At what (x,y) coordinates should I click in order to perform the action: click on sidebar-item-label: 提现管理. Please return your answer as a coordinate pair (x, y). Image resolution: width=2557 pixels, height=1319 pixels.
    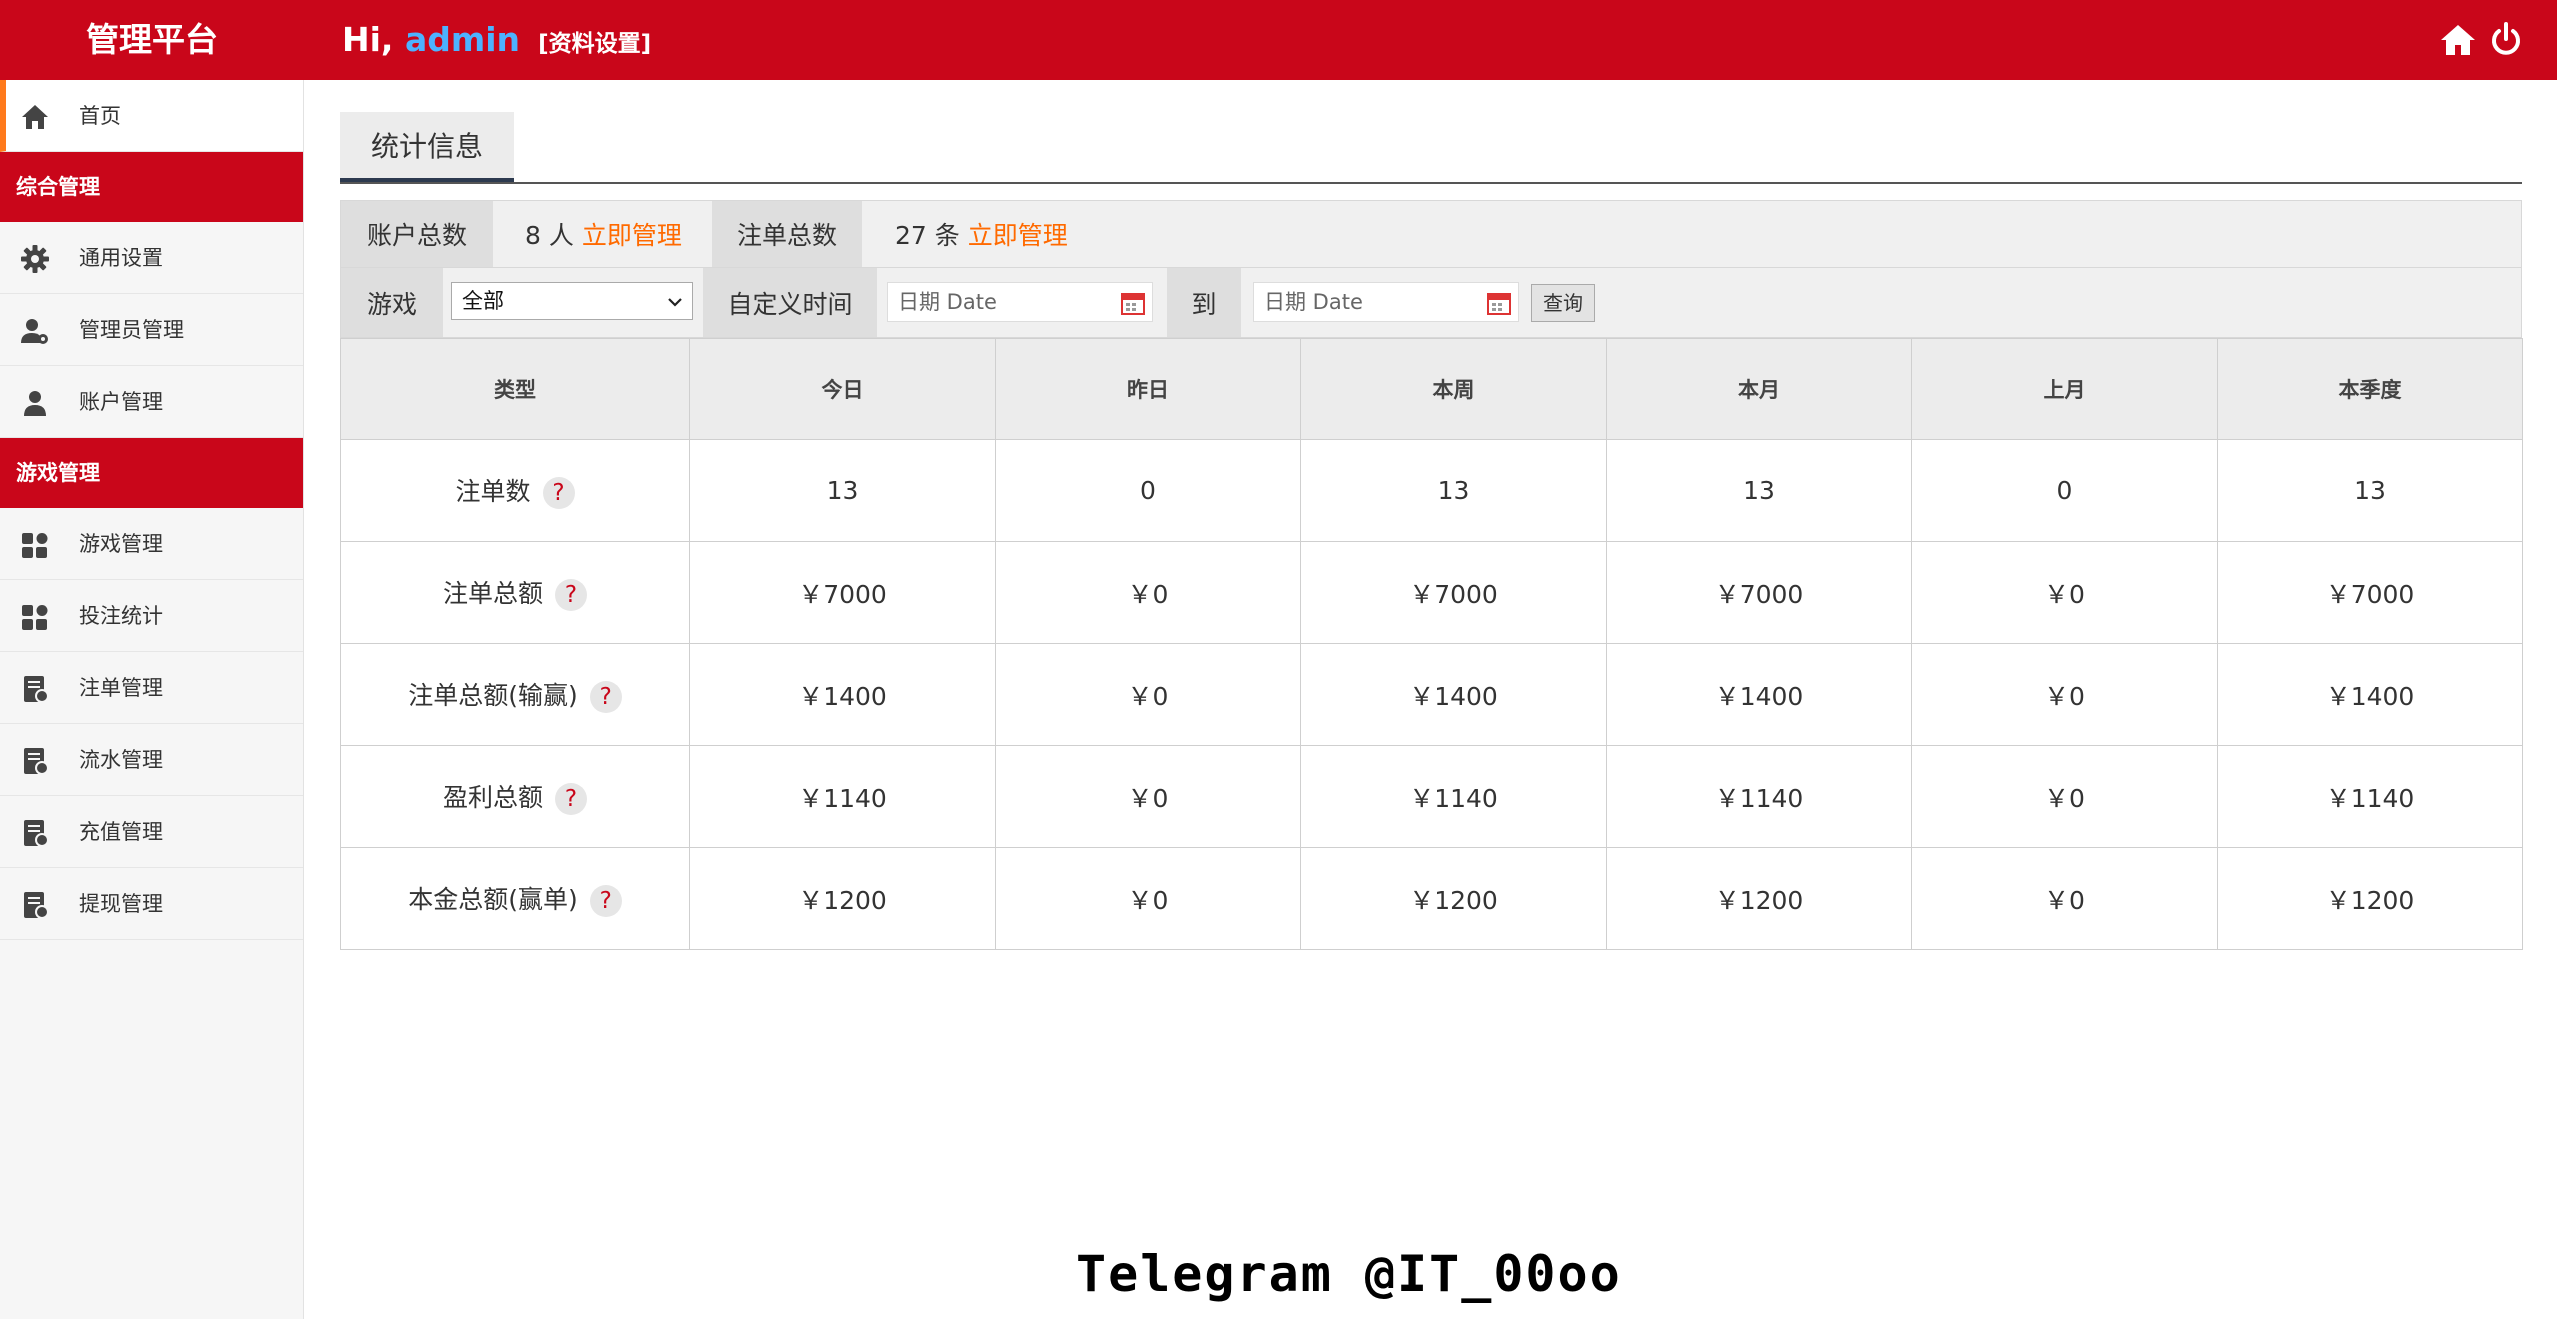
    Looking at the image, I should click on (121, 904).